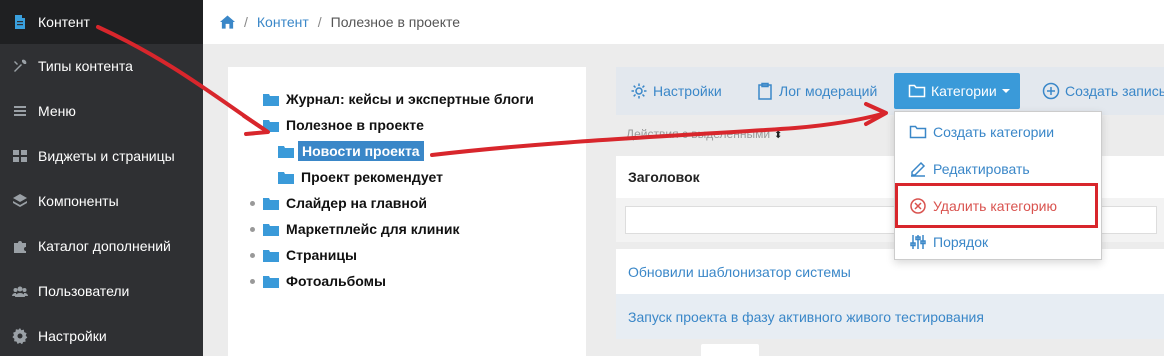 The width and height of the screenshot is (1164, 356). Describe the element at coordinates (687, 91) in the screenshot. I see `settings-label: Настройки` at that location.